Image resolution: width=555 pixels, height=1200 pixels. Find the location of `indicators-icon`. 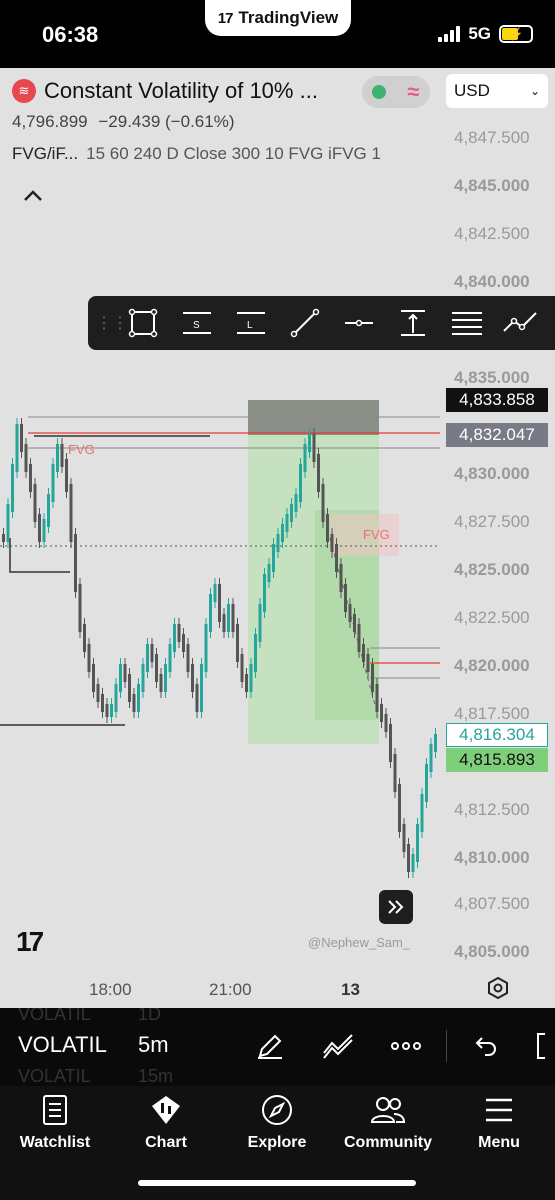

indicators-icon is located at coordinates (338, 1046).